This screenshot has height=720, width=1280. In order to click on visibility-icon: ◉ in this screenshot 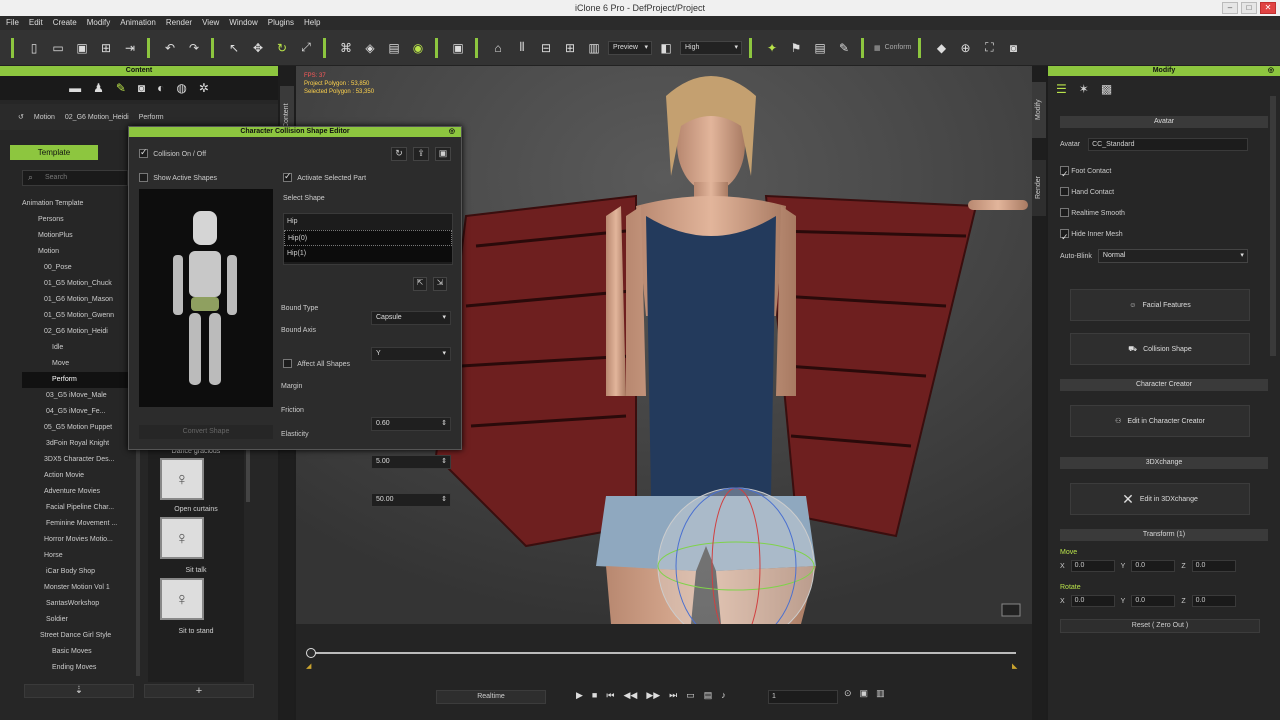, I will do `click(418, 48)`.